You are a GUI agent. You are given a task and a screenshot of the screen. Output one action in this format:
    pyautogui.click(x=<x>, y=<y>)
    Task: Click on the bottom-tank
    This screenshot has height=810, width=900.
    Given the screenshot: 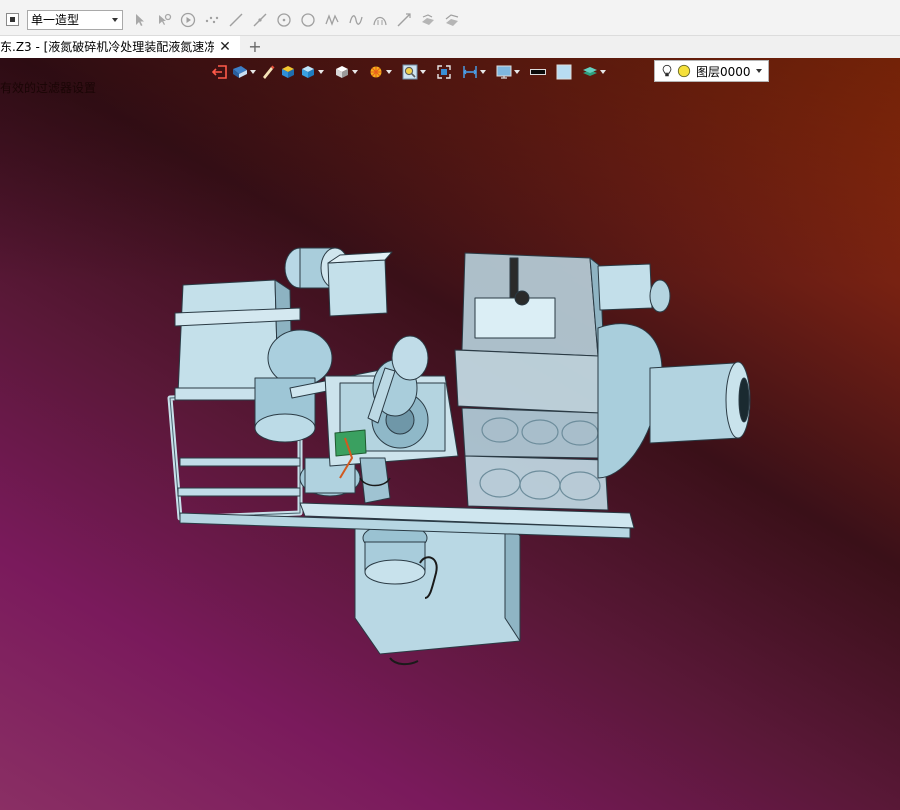 What is the action you would take?
    pyautogui.click(x=437, y=590)
    